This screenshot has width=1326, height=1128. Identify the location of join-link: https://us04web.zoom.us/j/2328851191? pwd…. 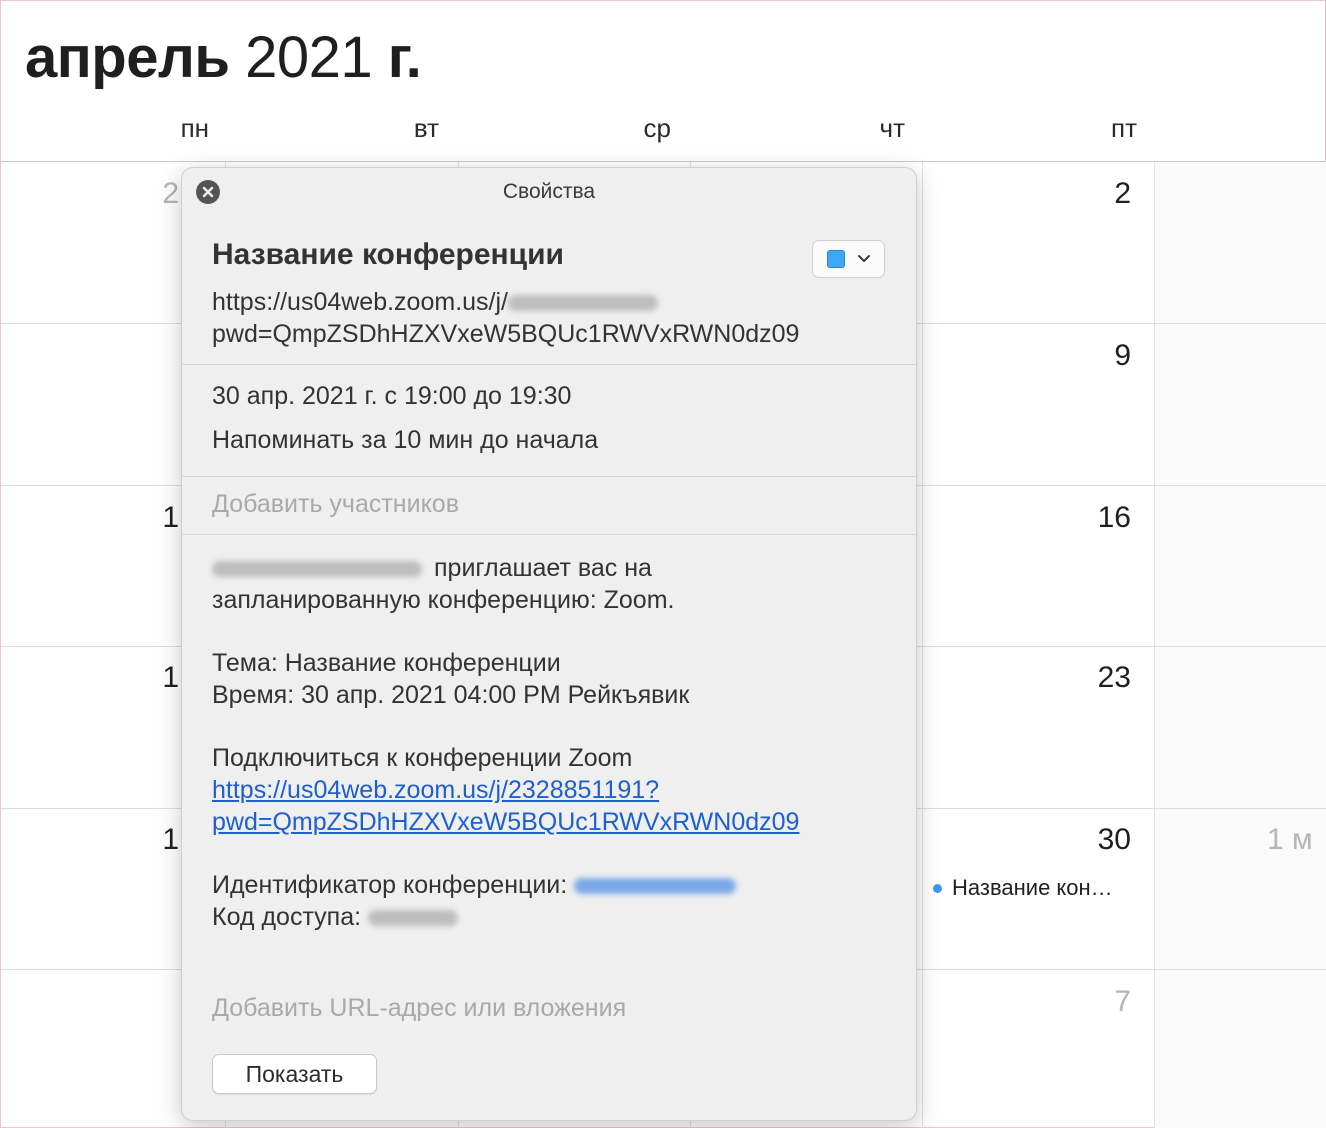
(505, 806).